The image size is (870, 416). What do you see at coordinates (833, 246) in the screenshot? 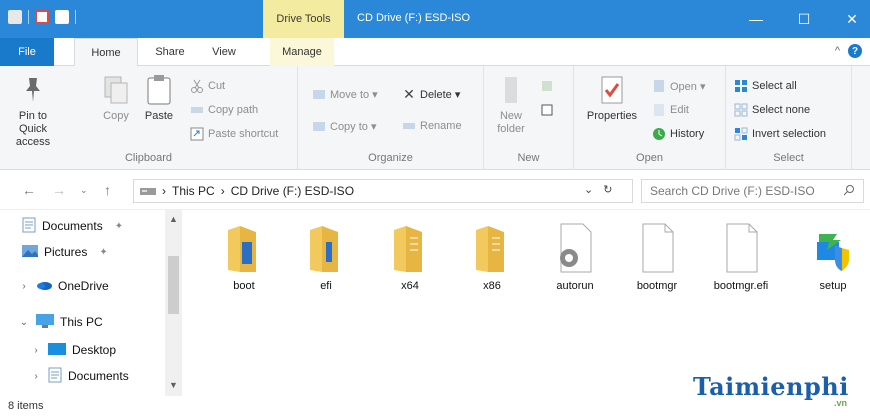
I see `setup-installer-icon` at bounding box center [833, 246].